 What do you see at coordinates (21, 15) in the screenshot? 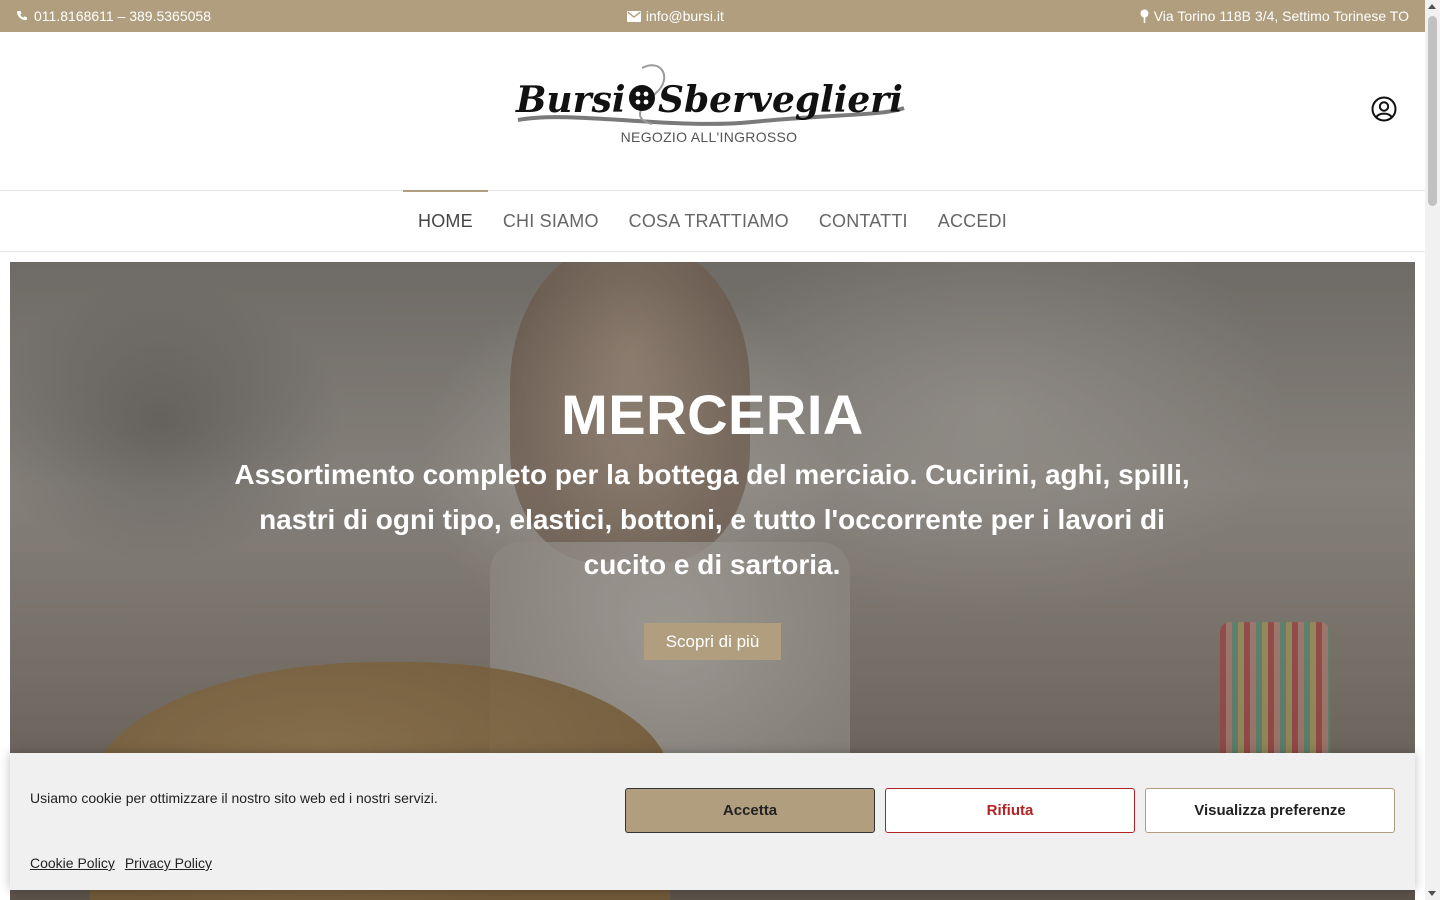
I see `phone-icon` at bounding box center [21, 15].